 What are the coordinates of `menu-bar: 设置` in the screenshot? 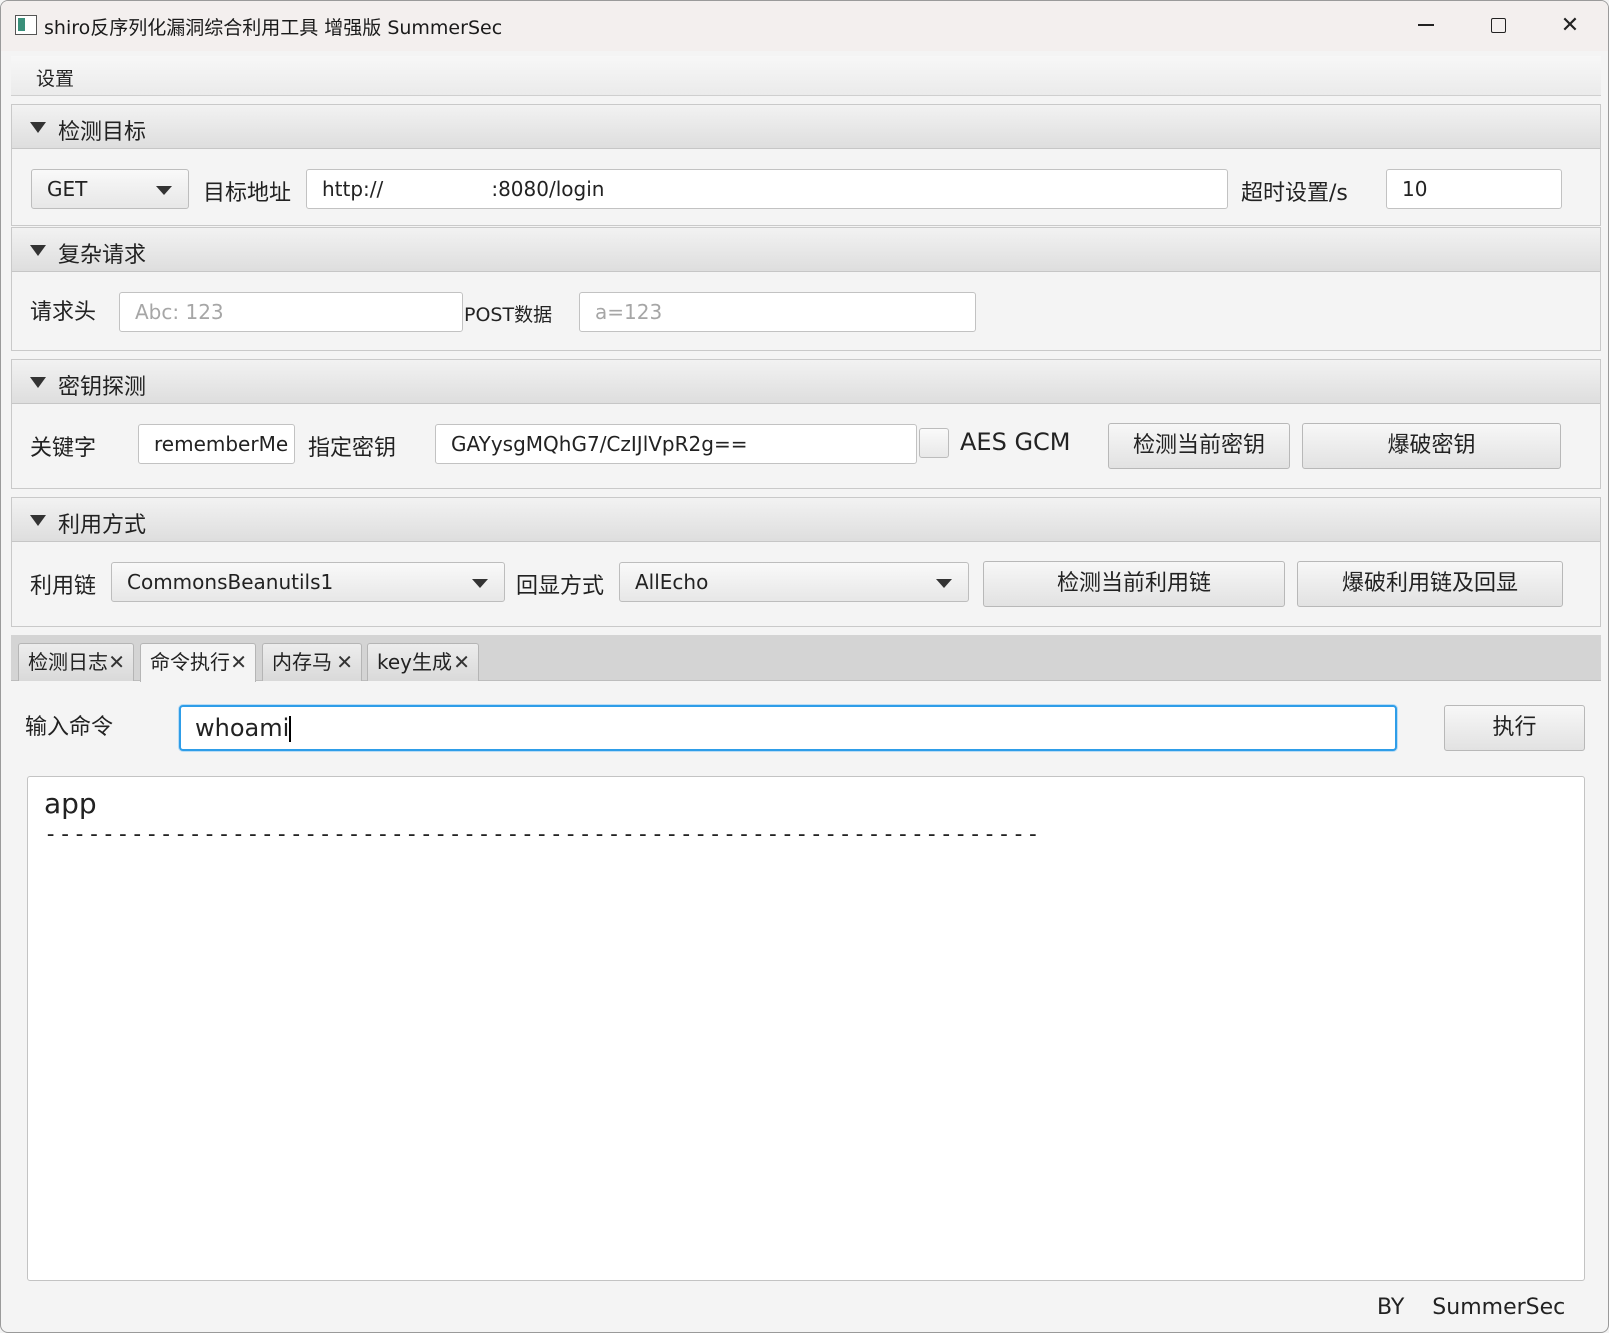 It's located at (806, 76).